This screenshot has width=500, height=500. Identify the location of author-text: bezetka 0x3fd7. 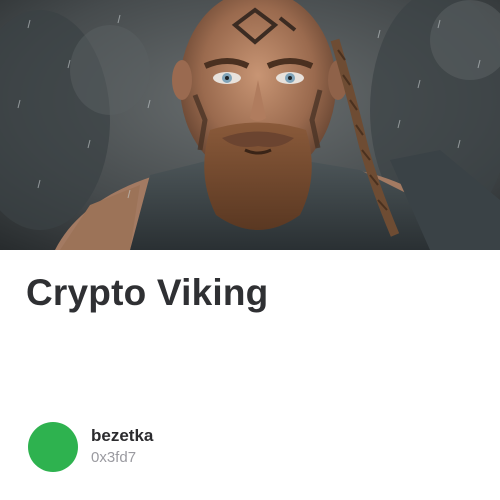
(122, 447).